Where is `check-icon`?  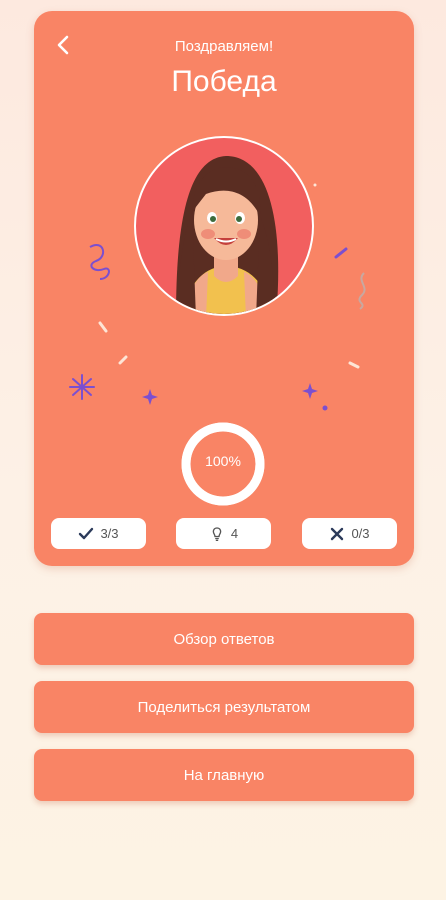 check-icon is located at coordinates (86, 534).